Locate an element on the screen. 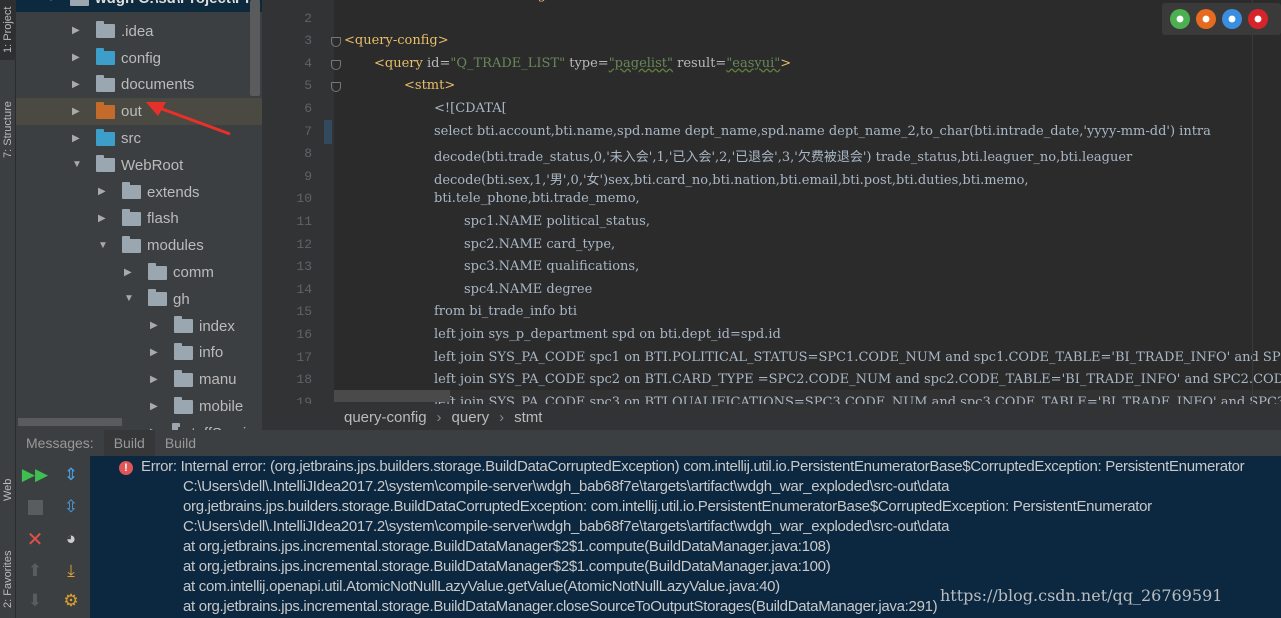 The image size is (1281, 618). tree-item: ▶ extends is located at coordinates (139, 192).